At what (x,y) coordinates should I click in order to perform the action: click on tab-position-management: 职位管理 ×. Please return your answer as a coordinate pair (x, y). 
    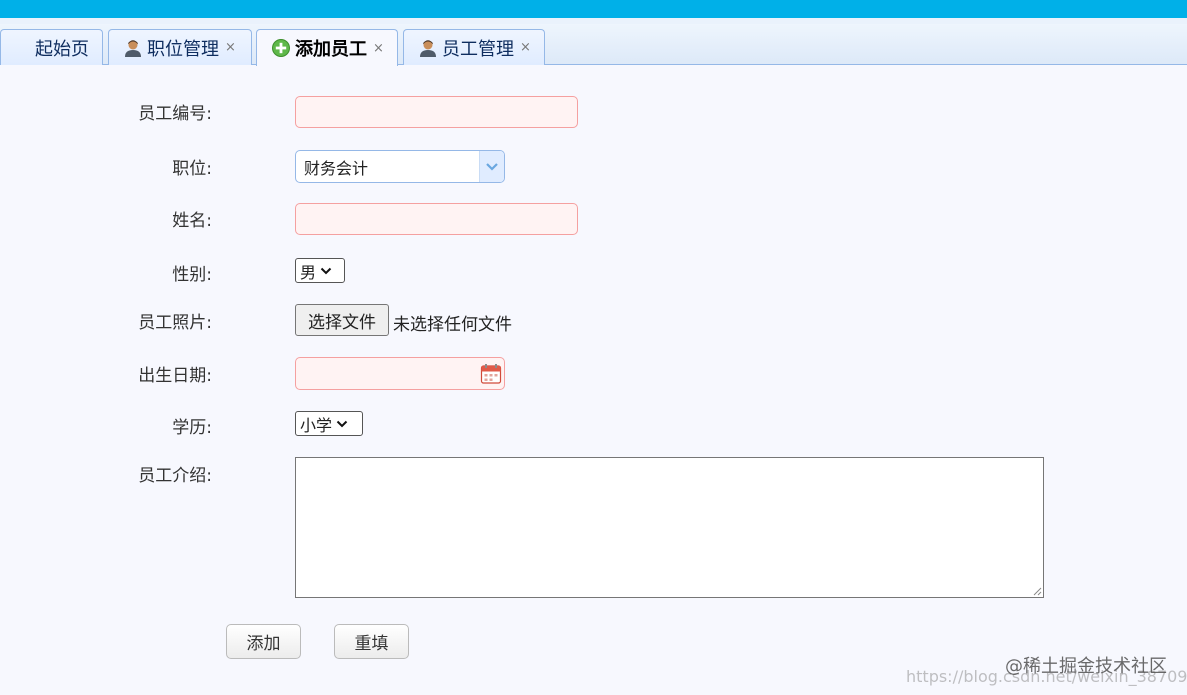
    Looking at the image, I should click on (180, 47).